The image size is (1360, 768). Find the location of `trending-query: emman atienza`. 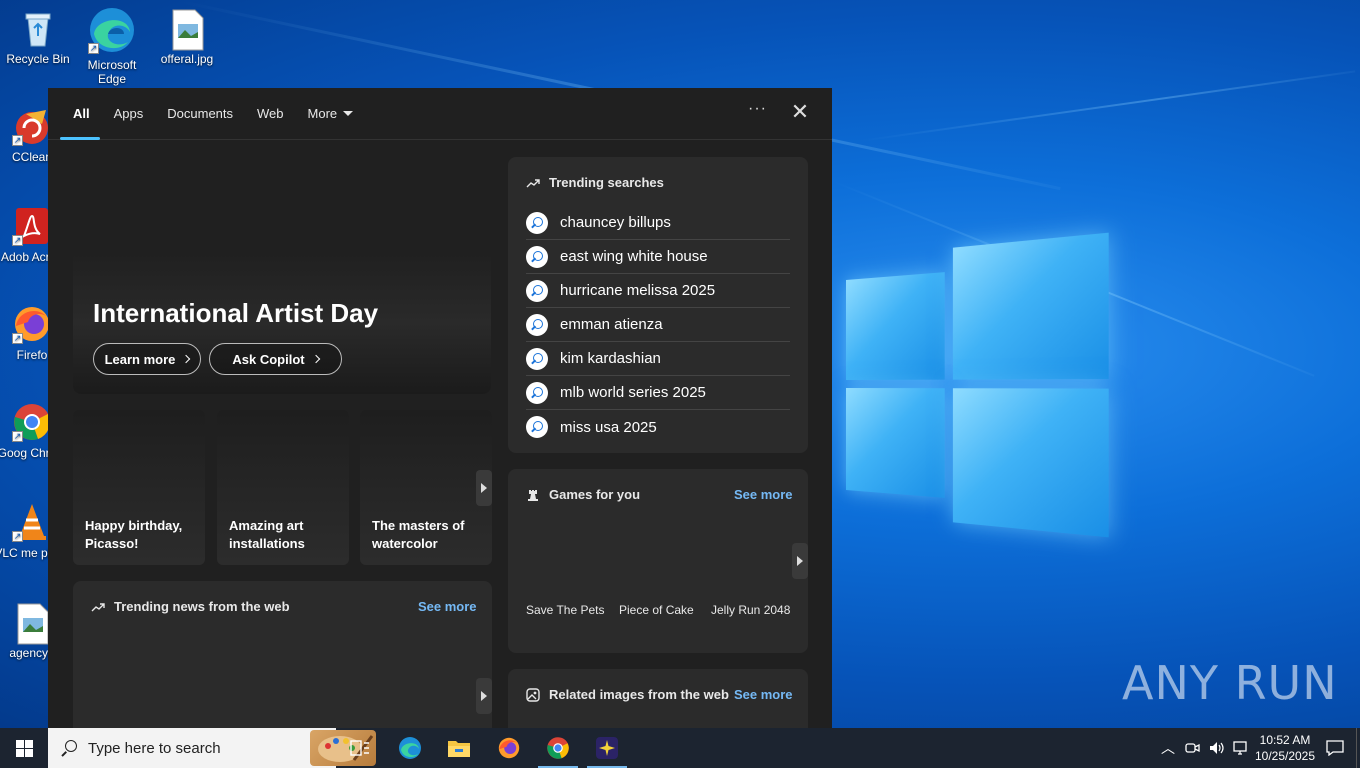

trending-query: emman atienza is located at coordinates (611, 324).